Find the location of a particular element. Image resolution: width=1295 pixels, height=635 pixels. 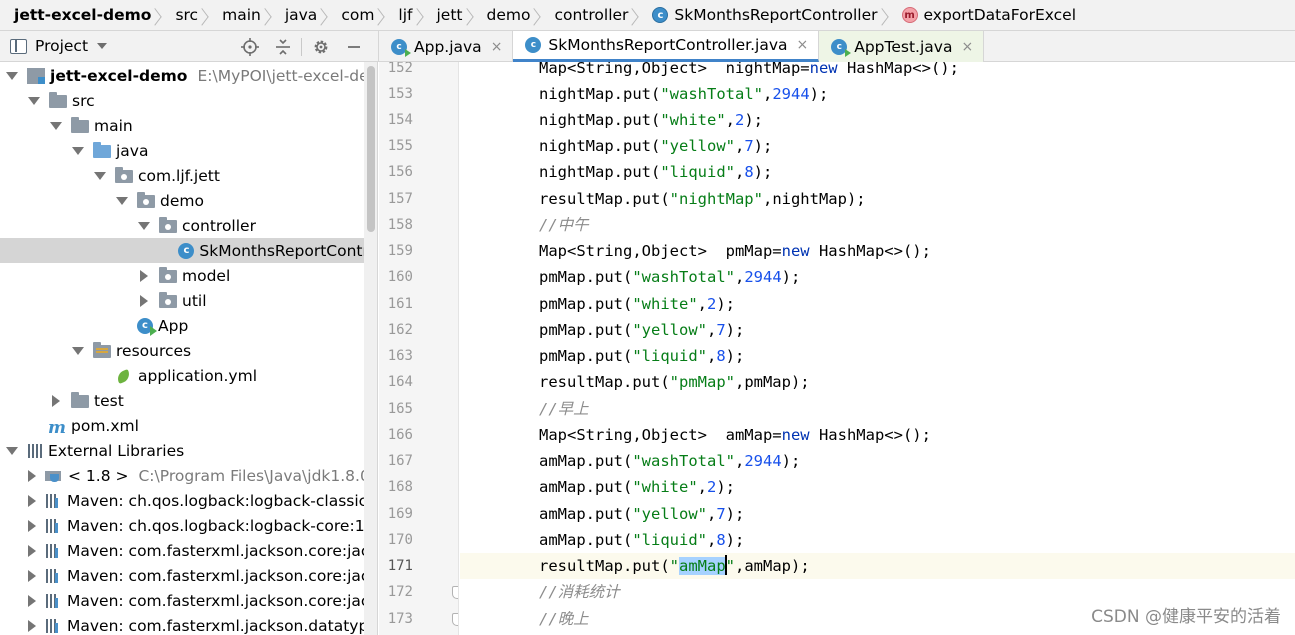

tree-item-resources: resources is located at coordinates (188, 350).